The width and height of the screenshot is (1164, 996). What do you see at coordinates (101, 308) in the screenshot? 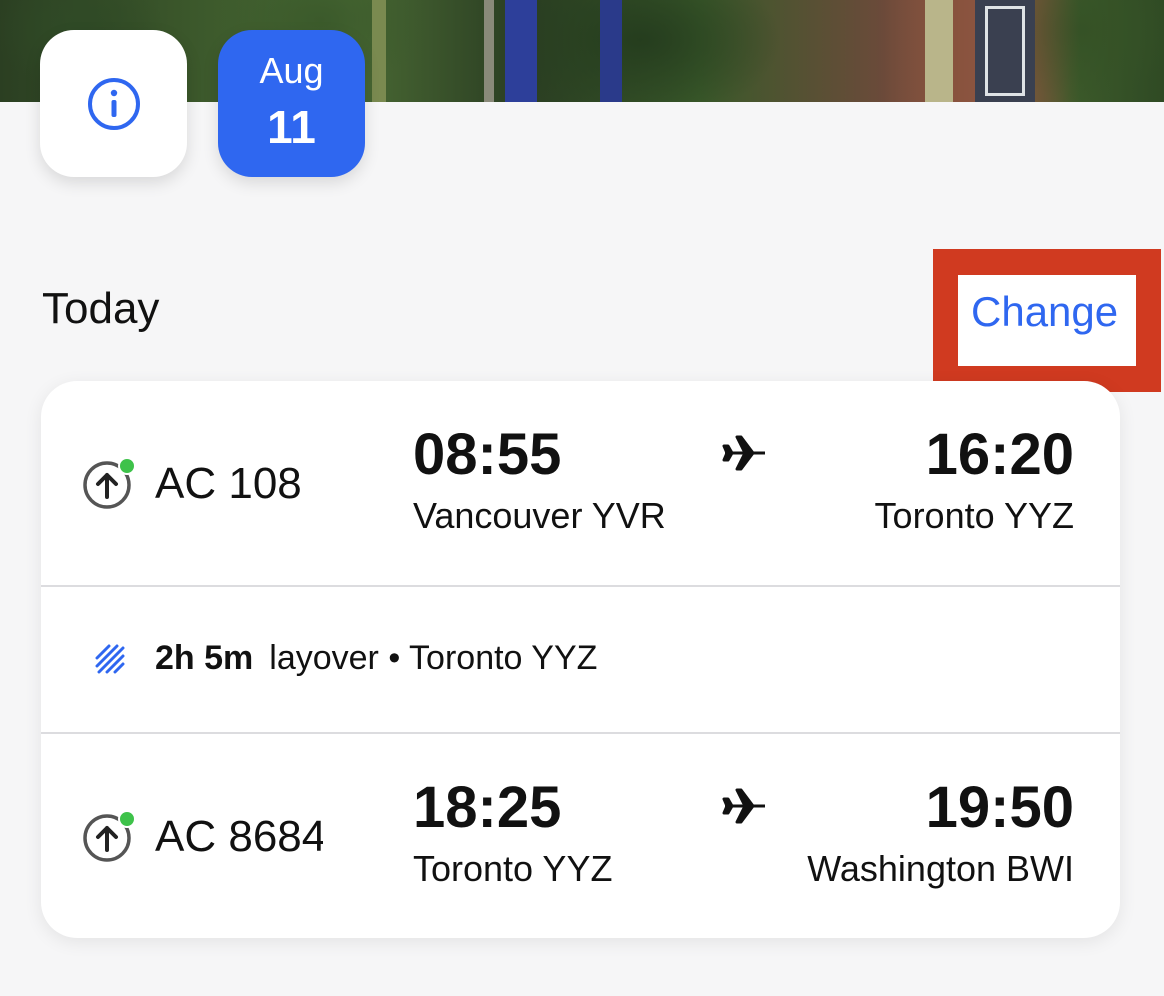
I see `section-title: Today` at bounding box center [101, 308].